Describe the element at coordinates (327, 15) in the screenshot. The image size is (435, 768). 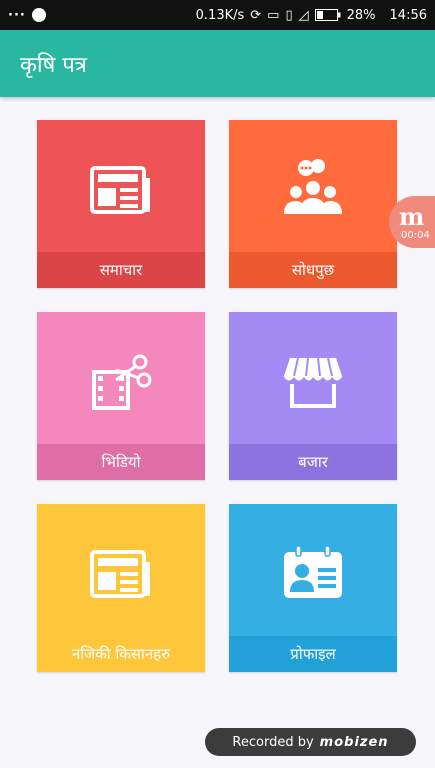
I see `battery-icon` at that location.